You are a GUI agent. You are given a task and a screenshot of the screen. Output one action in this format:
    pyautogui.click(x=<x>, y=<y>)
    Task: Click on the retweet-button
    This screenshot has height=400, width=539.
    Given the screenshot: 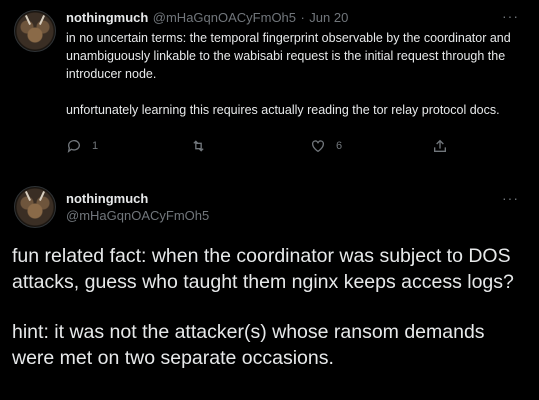 What is the action you would take?
    pyautogui.click(x=198, y=146)
    